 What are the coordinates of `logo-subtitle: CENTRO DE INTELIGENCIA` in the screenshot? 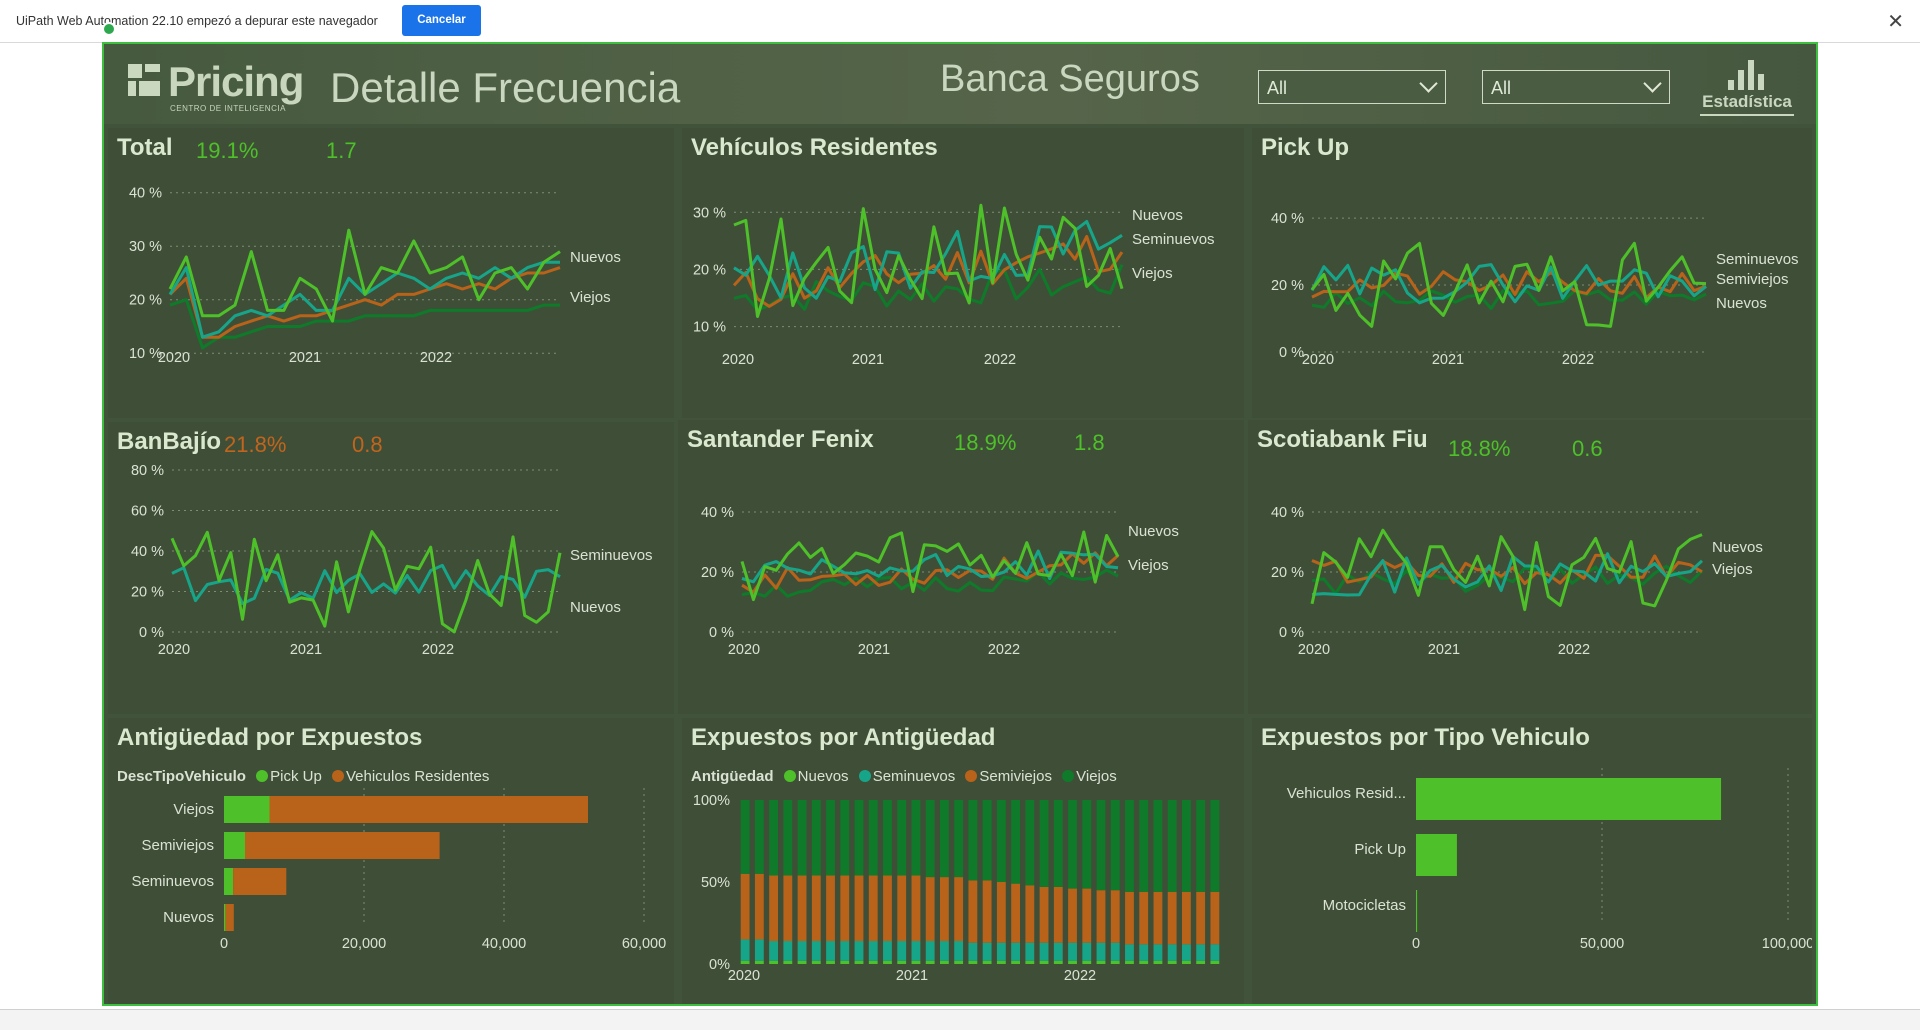 It's located at (228, 108).